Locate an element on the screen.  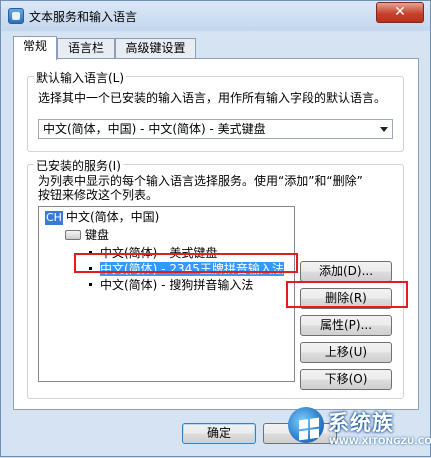
close-button: ✕ is located at coordinates (400, 12).